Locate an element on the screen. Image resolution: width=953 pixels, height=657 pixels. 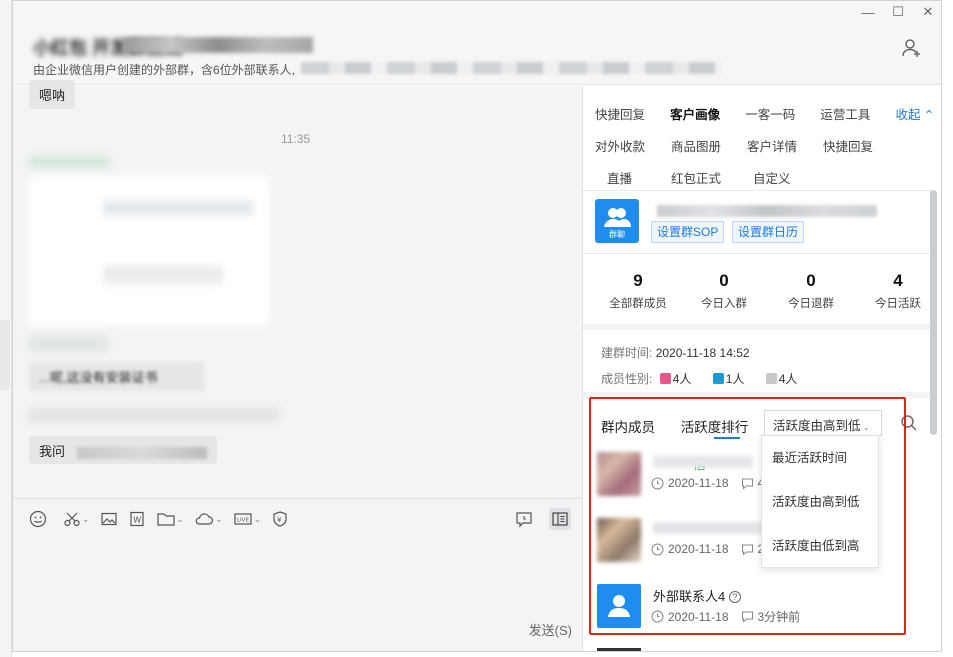
side-panel-toggle is located at coordinates (560, 519).